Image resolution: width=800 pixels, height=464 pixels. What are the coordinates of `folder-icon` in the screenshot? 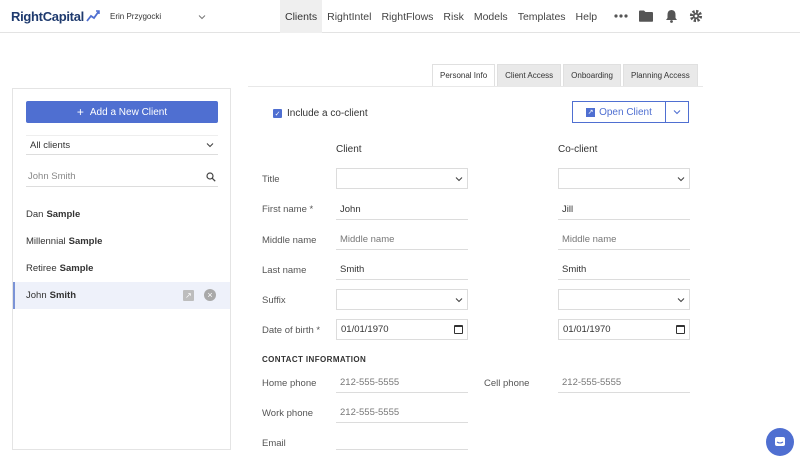 It's located at (646, 16).